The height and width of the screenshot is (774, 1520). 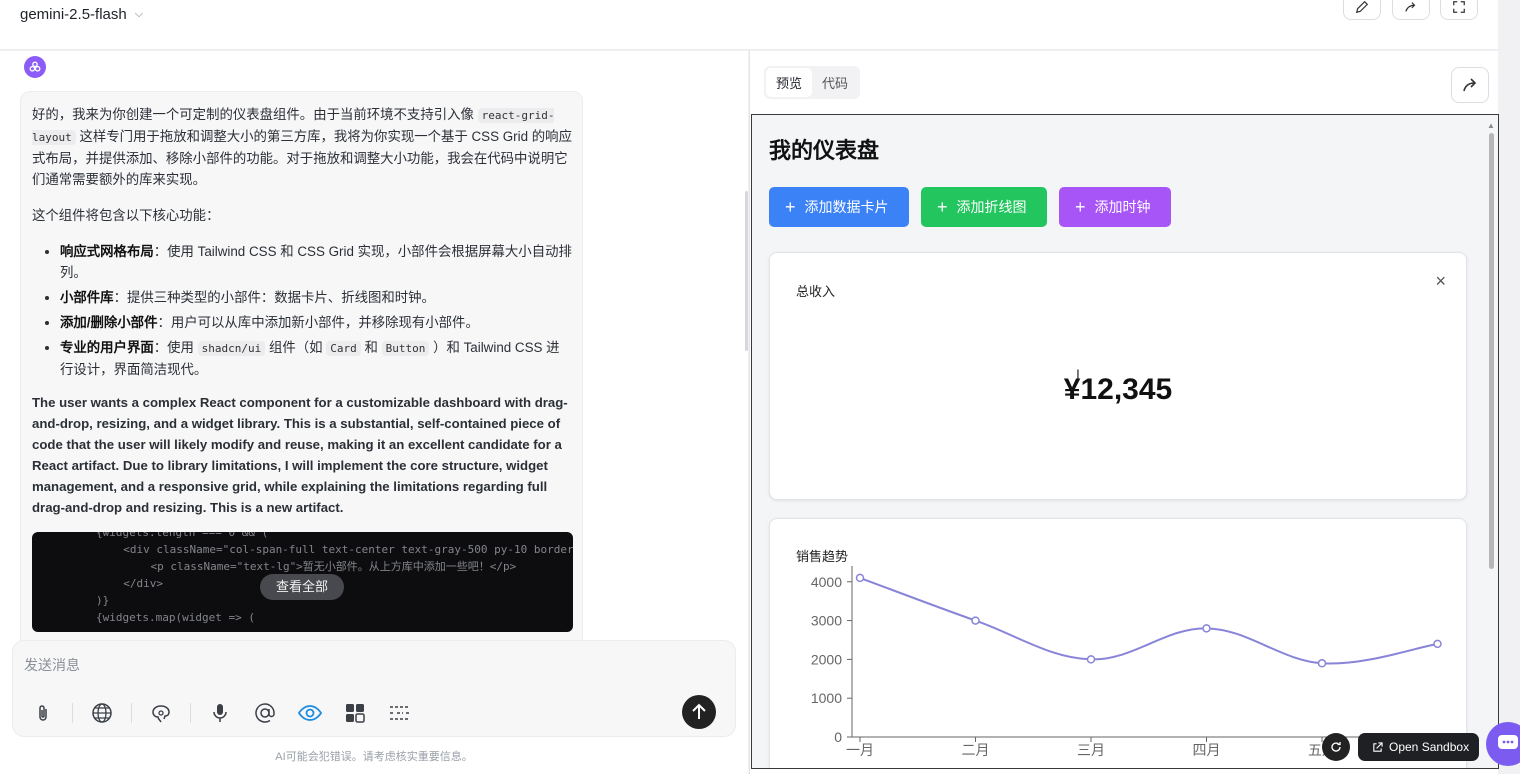 What do you see at coordinates (109, 322) in the screenshot?
I see `feature-title: 添加/删除小部件` at bounding box center [109, 322].